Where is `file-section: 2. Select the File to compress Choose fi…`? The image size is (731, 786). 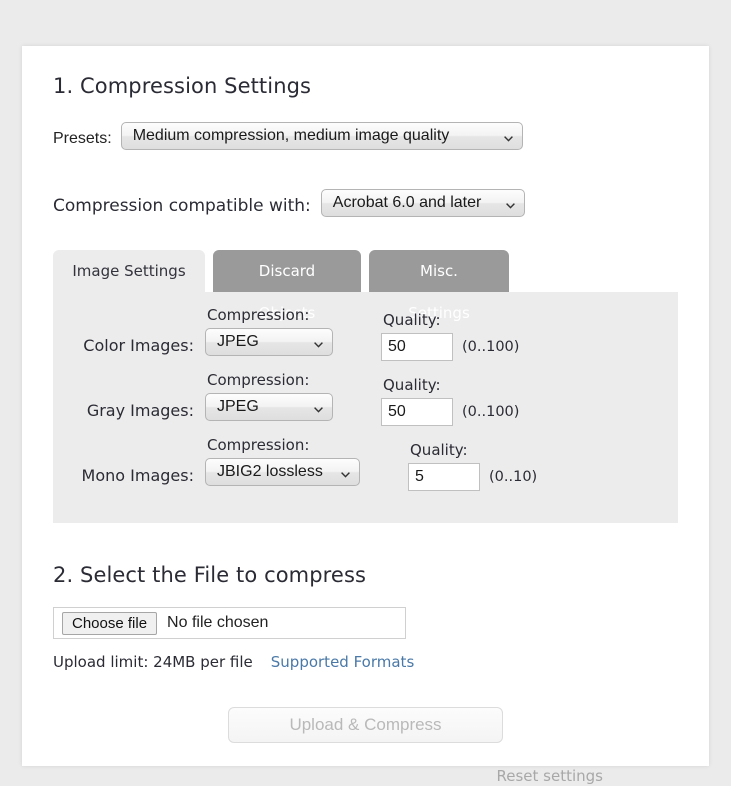
file-section: 2. Select the File to compress Choose fi… is located at coordinates (365, 617).